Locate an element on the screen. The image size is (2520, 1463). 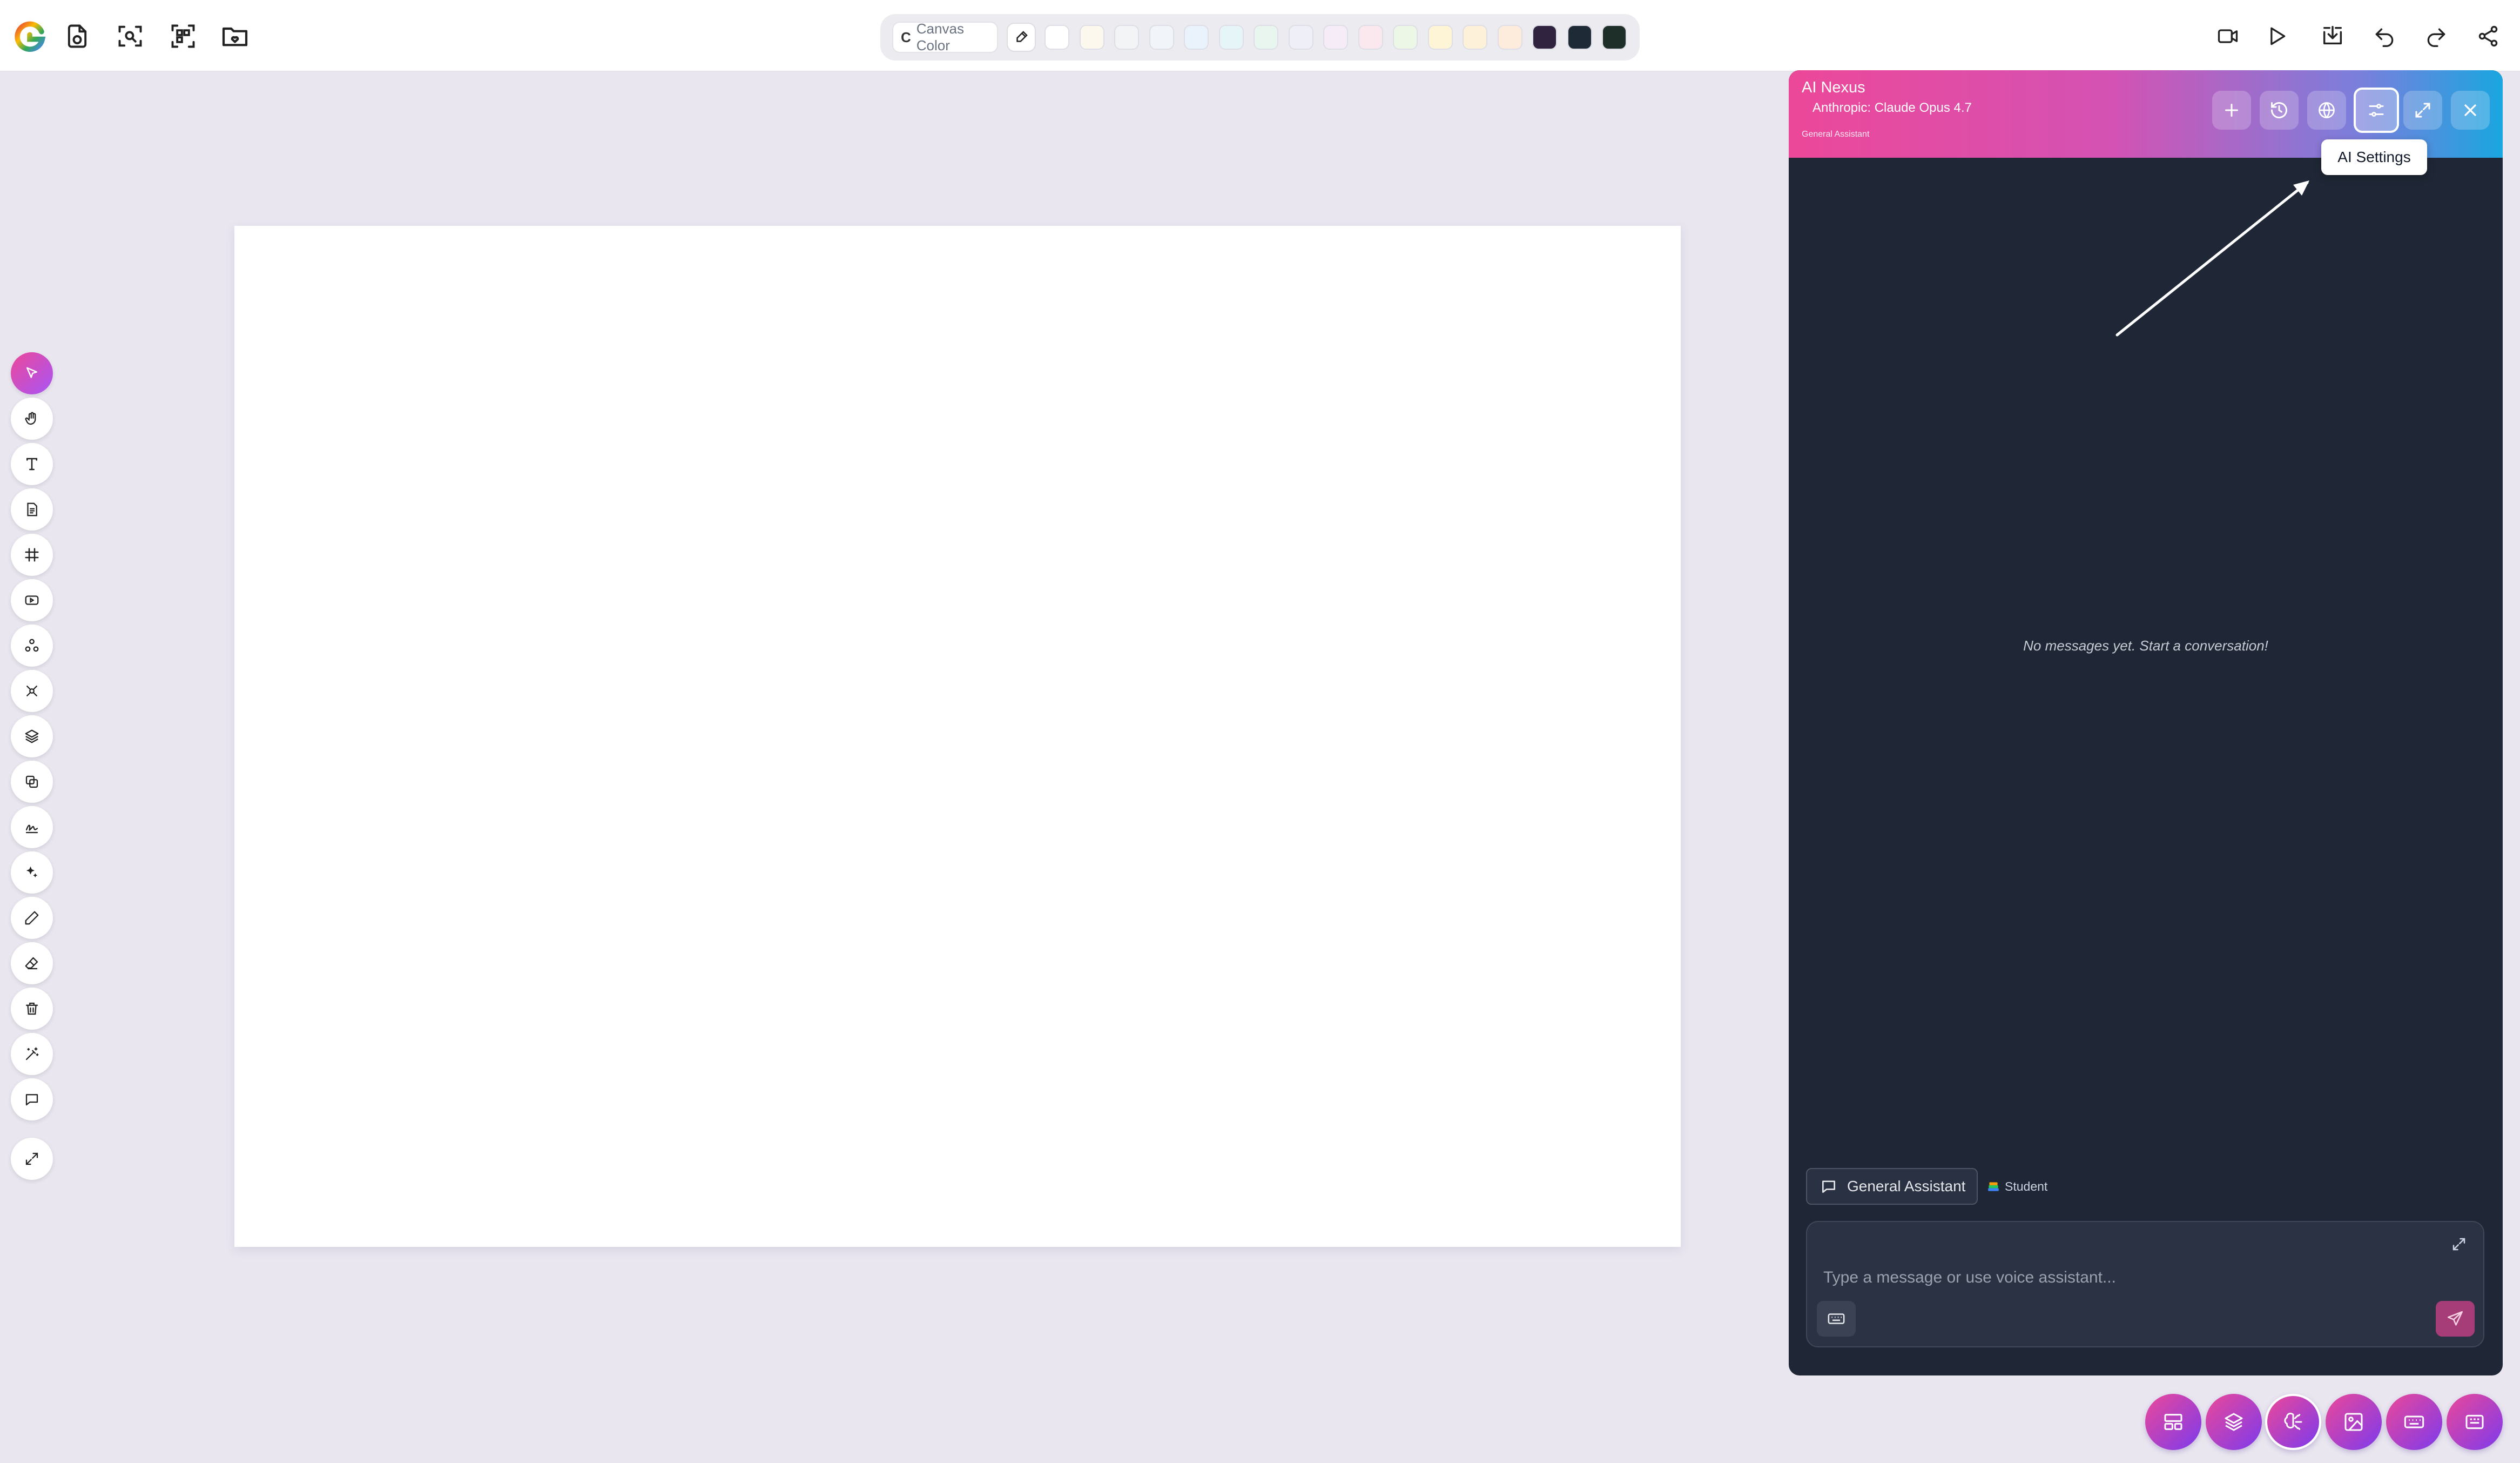
duplicate-tool is located at coordinates (32, 782).